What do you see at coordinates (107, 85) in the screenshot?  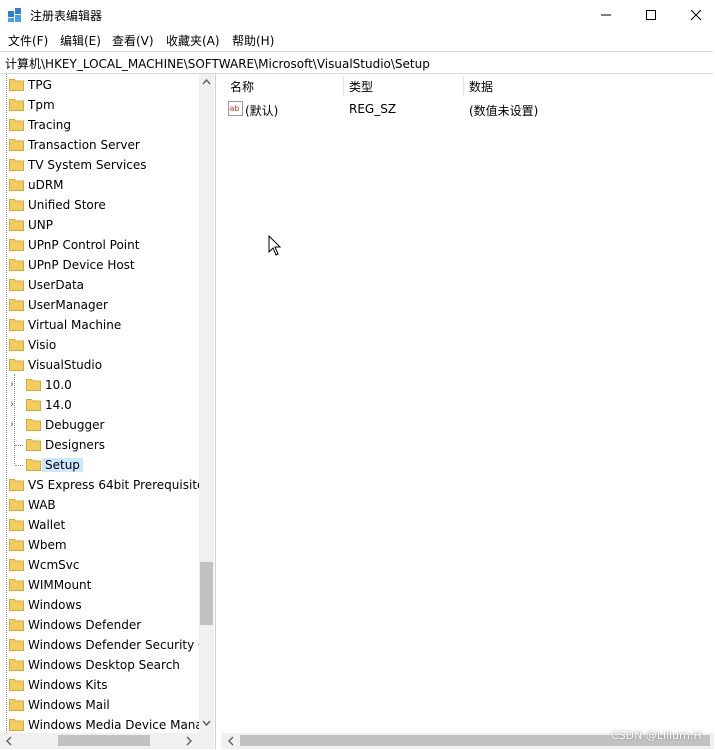 I see `tree-item: TPG` at bounding box center [107, 85].